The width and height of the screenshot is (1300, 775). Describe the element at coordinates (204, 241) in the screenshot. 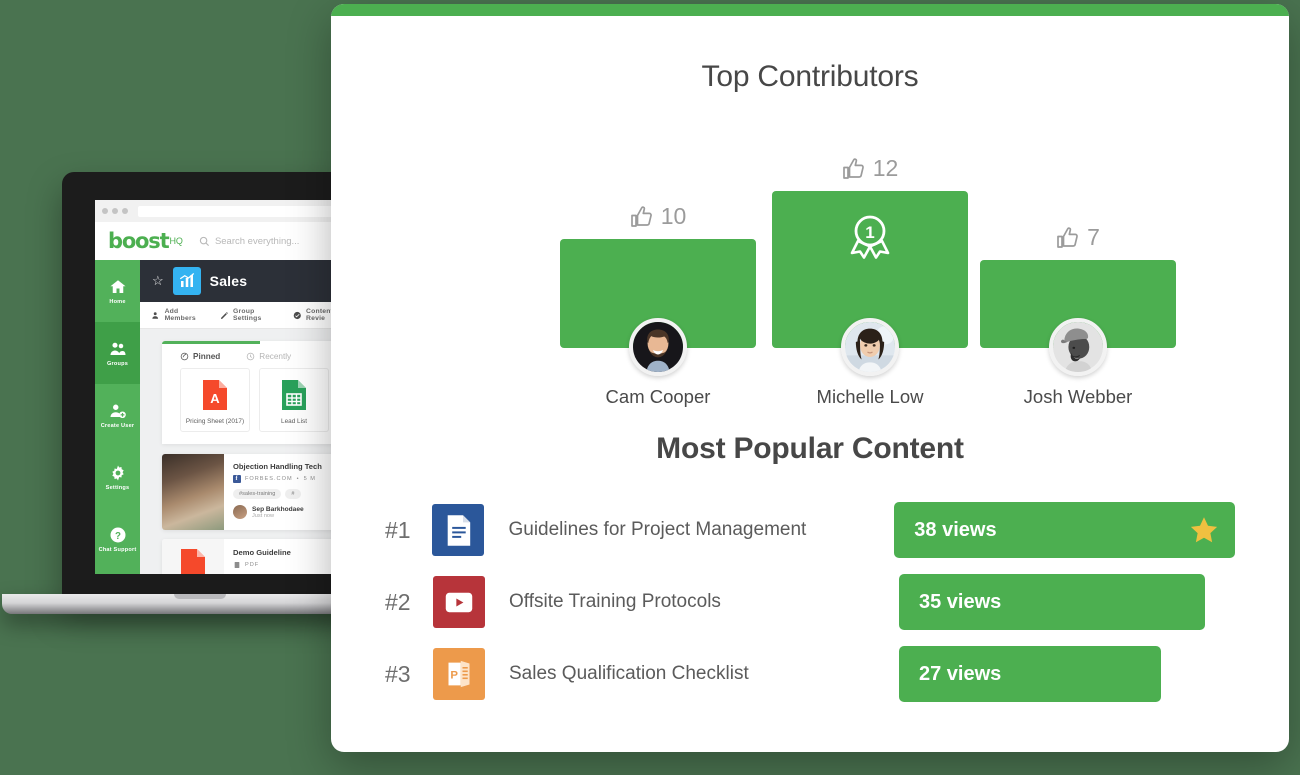

I see `search-icon` at that location.